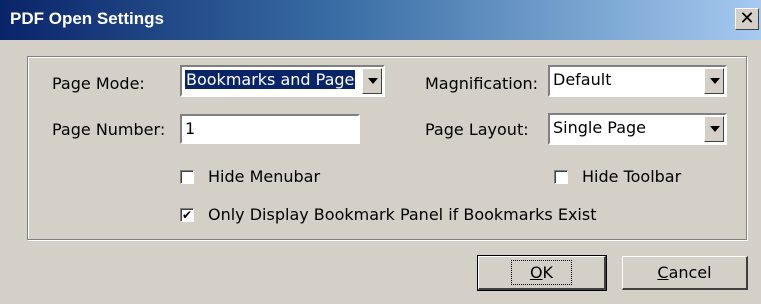  Describe the element at coordinates (482, 83) in the screenshot. I see `magnification-label: Magnification:` at that location.